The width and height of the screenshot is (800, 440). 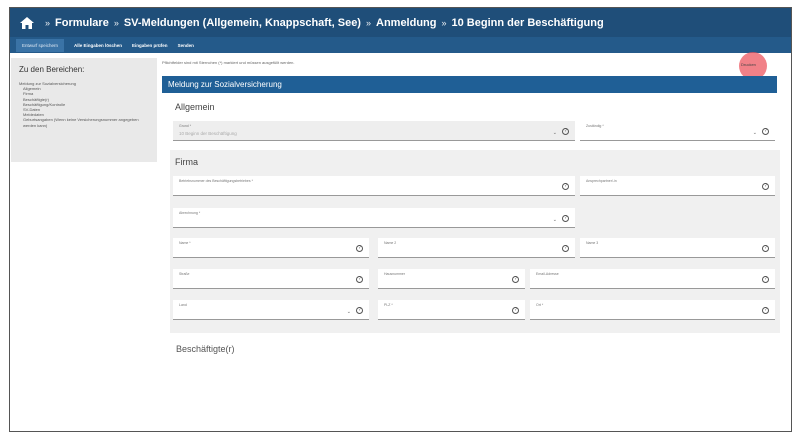 I want to click on check-inputs-button: Eingaben prüfen, so click(x=150, y=45).